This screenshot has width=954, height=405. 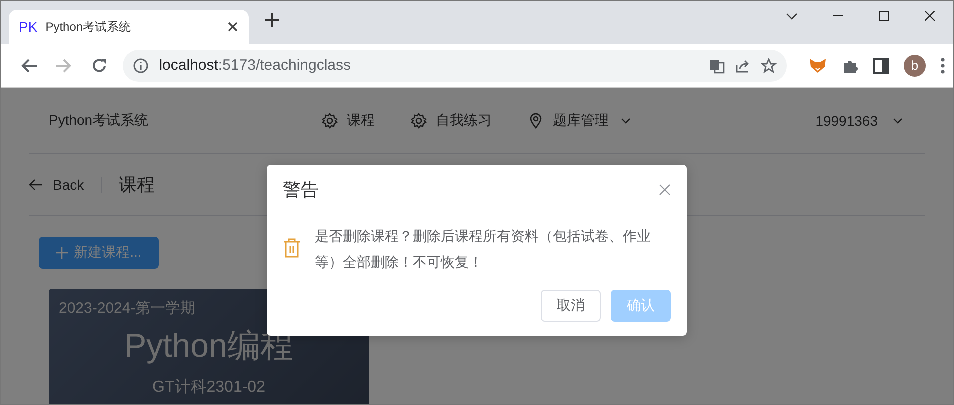 I want to click on translate-icon, so click(x=717, y=66).